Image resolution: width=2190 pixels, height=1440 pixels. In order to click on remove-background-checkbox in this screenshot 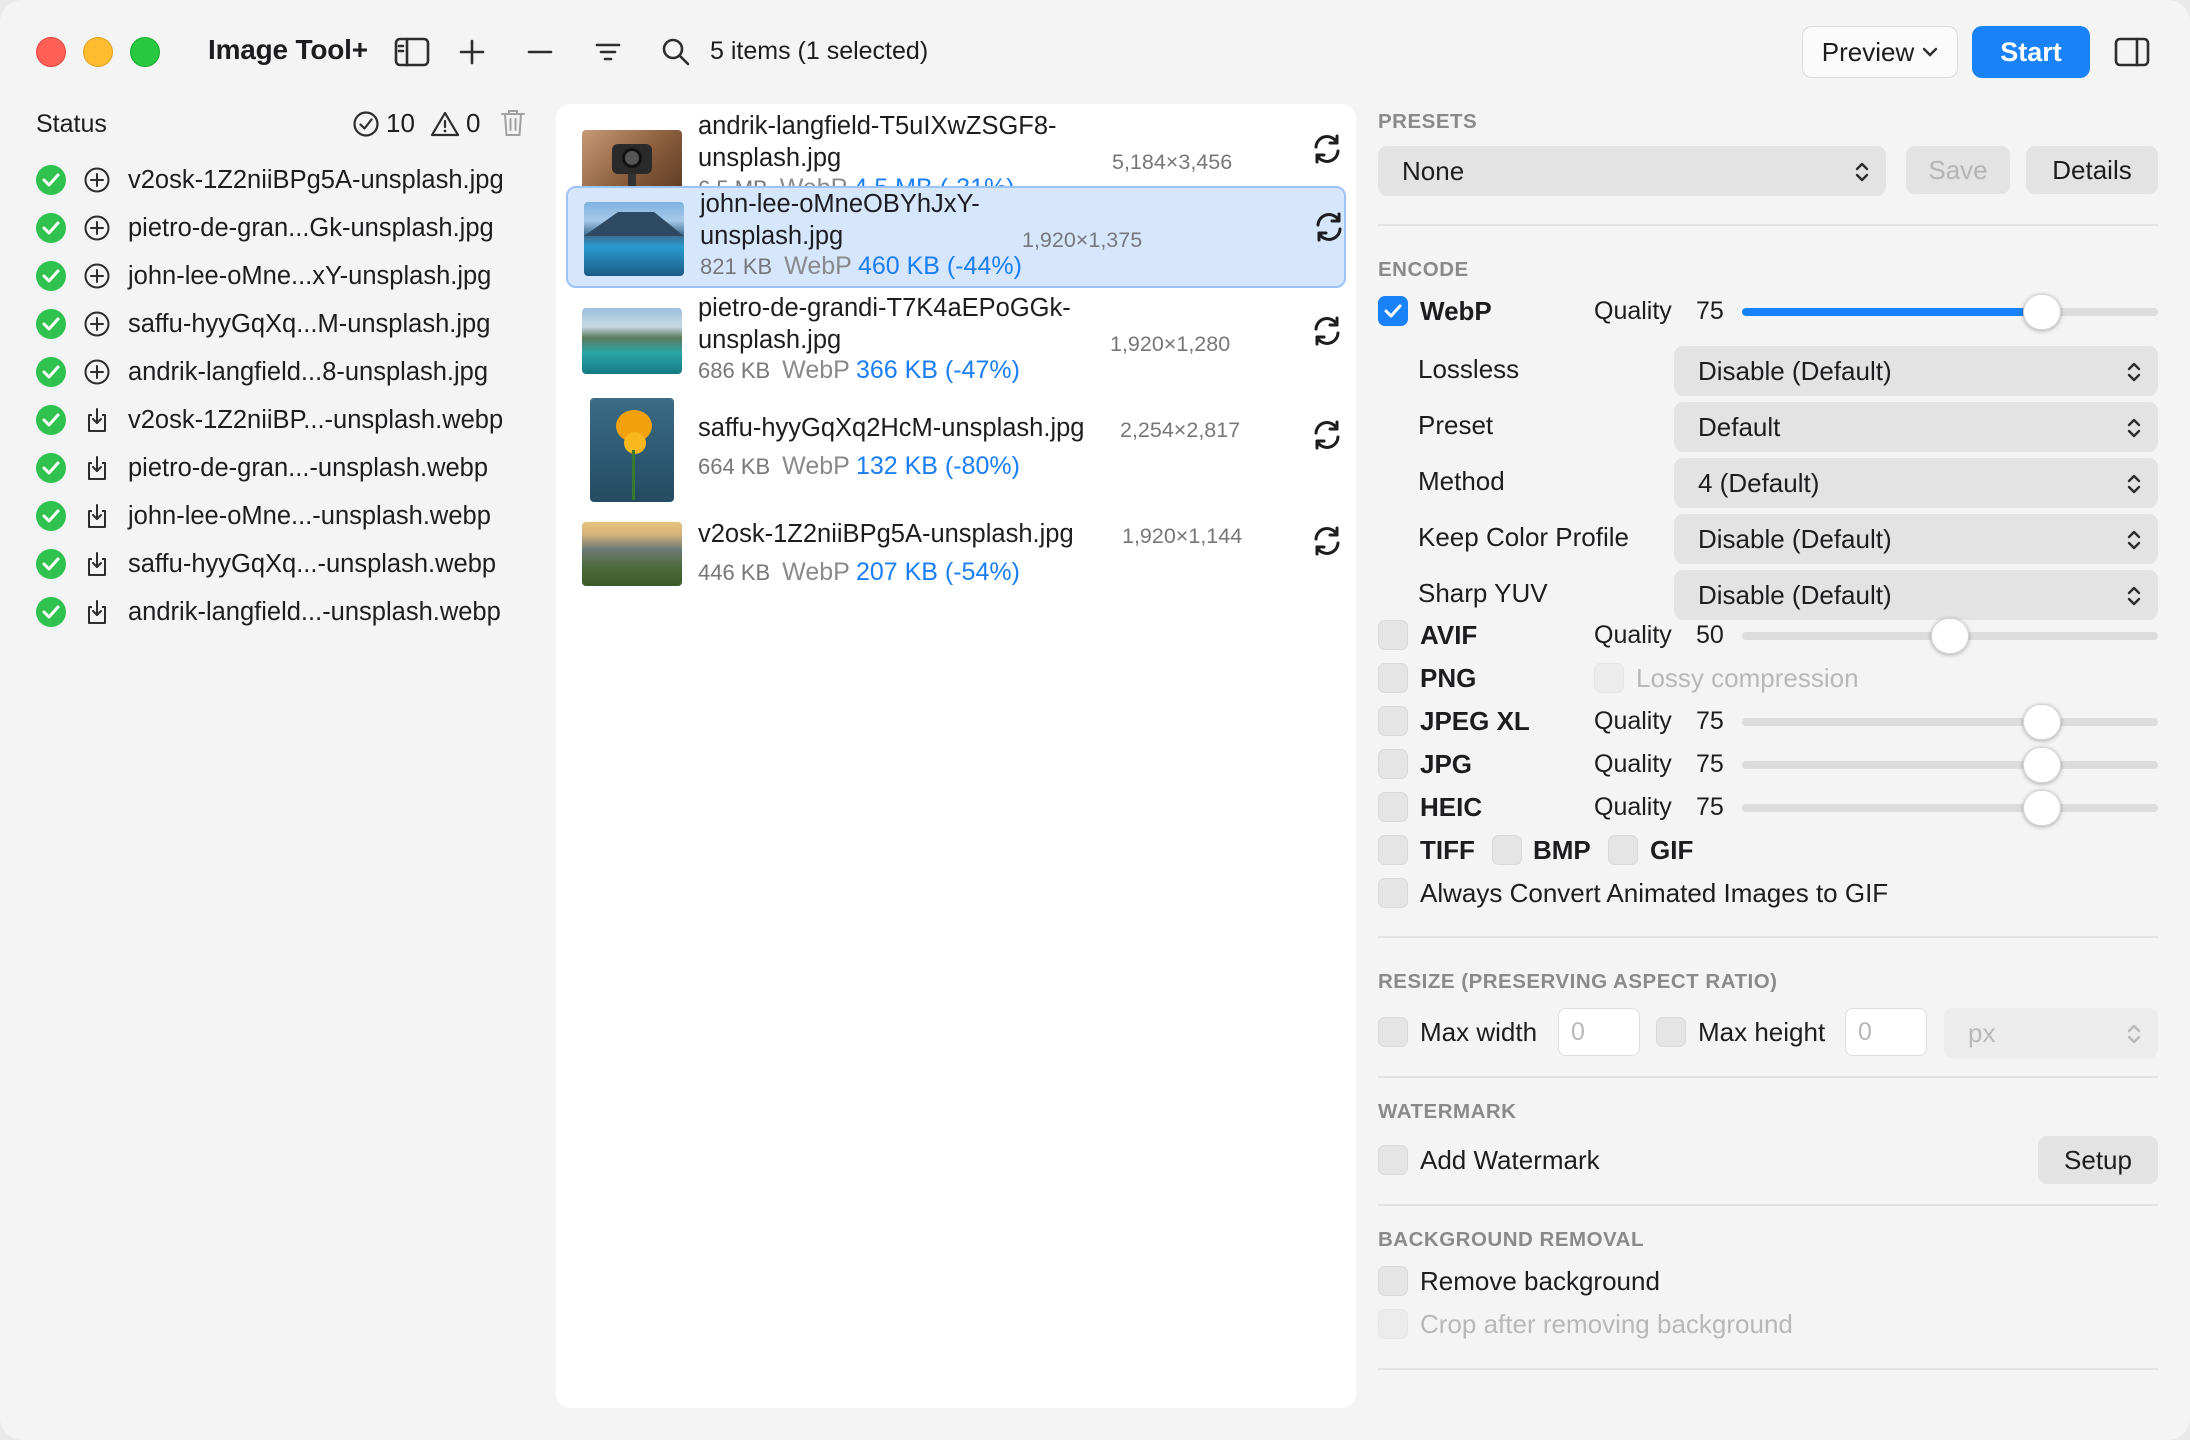, I will do `click(1393, 1281)`.